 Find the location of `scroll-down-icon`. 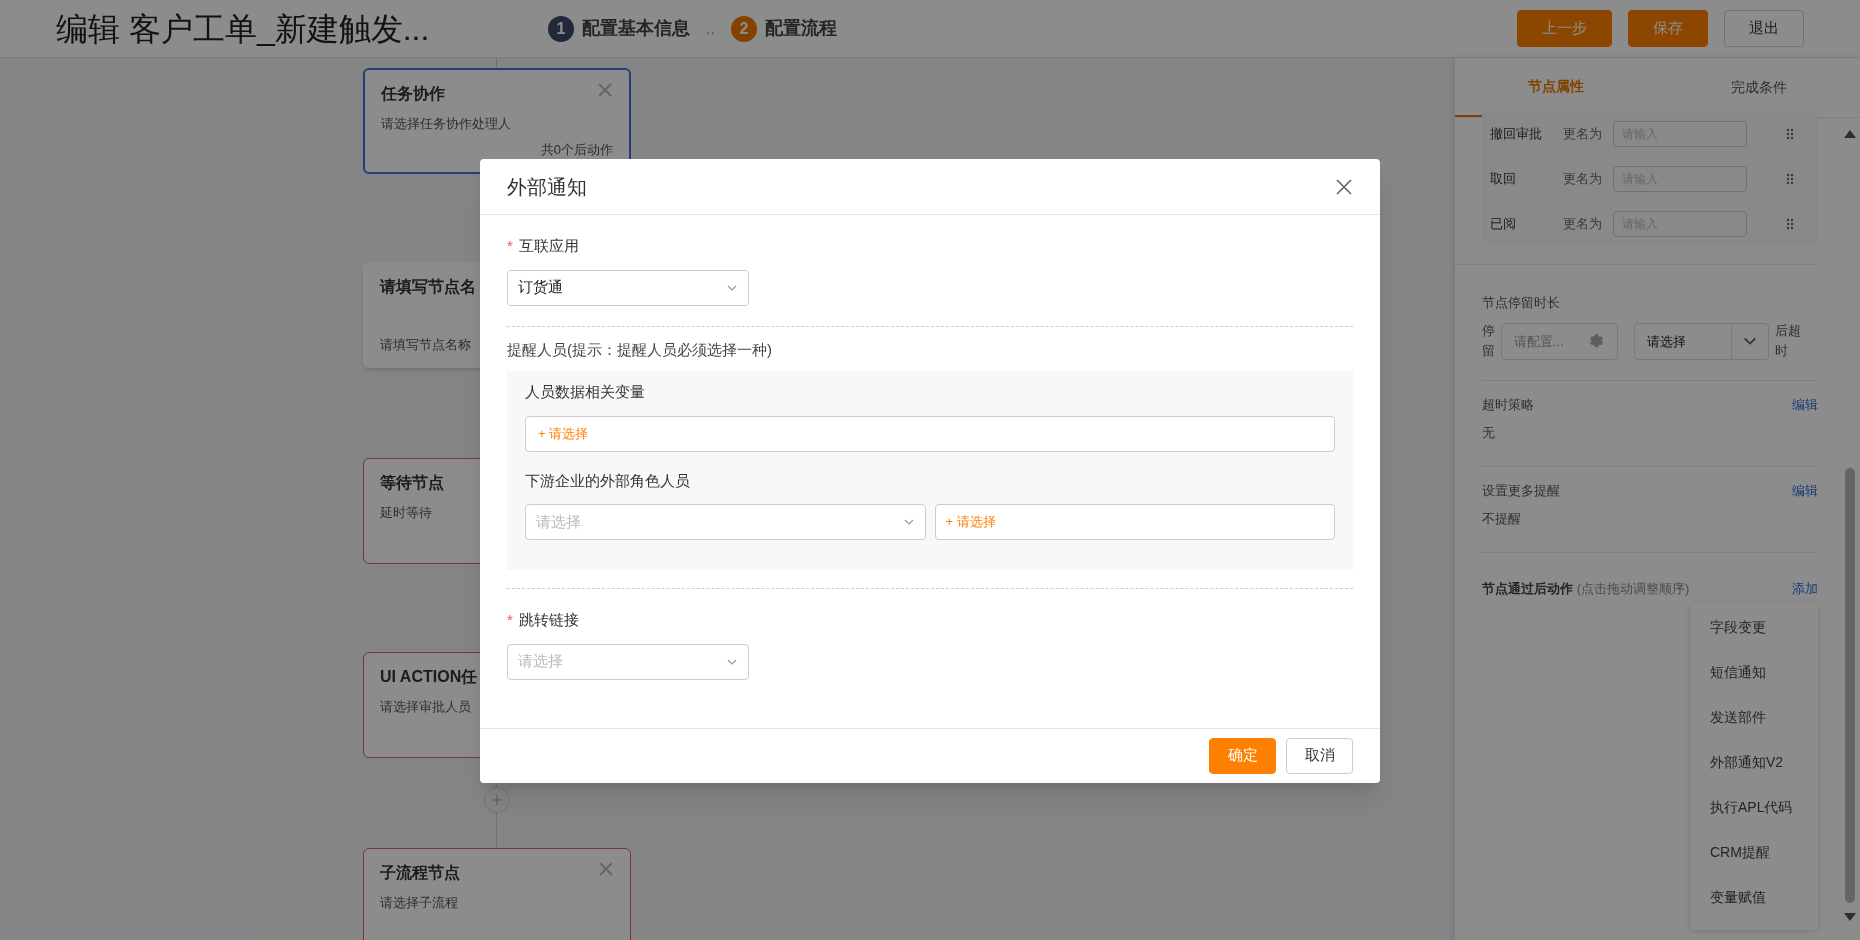

scroll-down-icon is located at coordinates (1850, 917).